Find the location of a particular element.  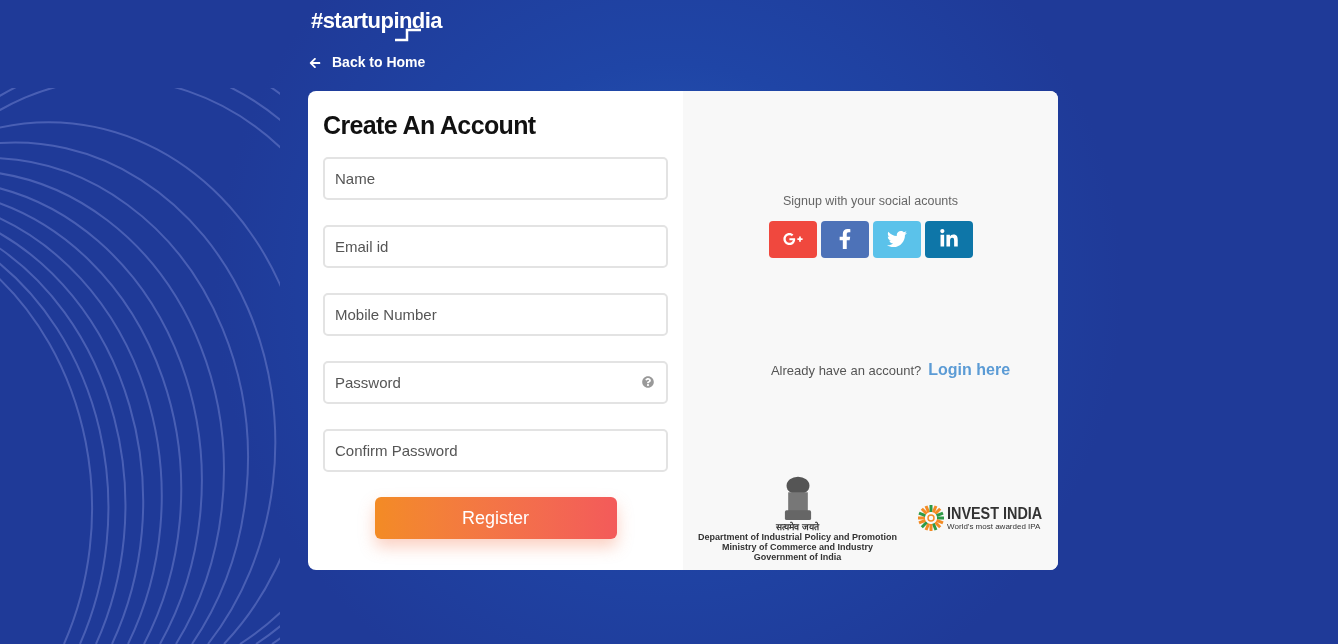

invest-india-tagline: World's most awarded IPA is located at coordinates (994, 526).